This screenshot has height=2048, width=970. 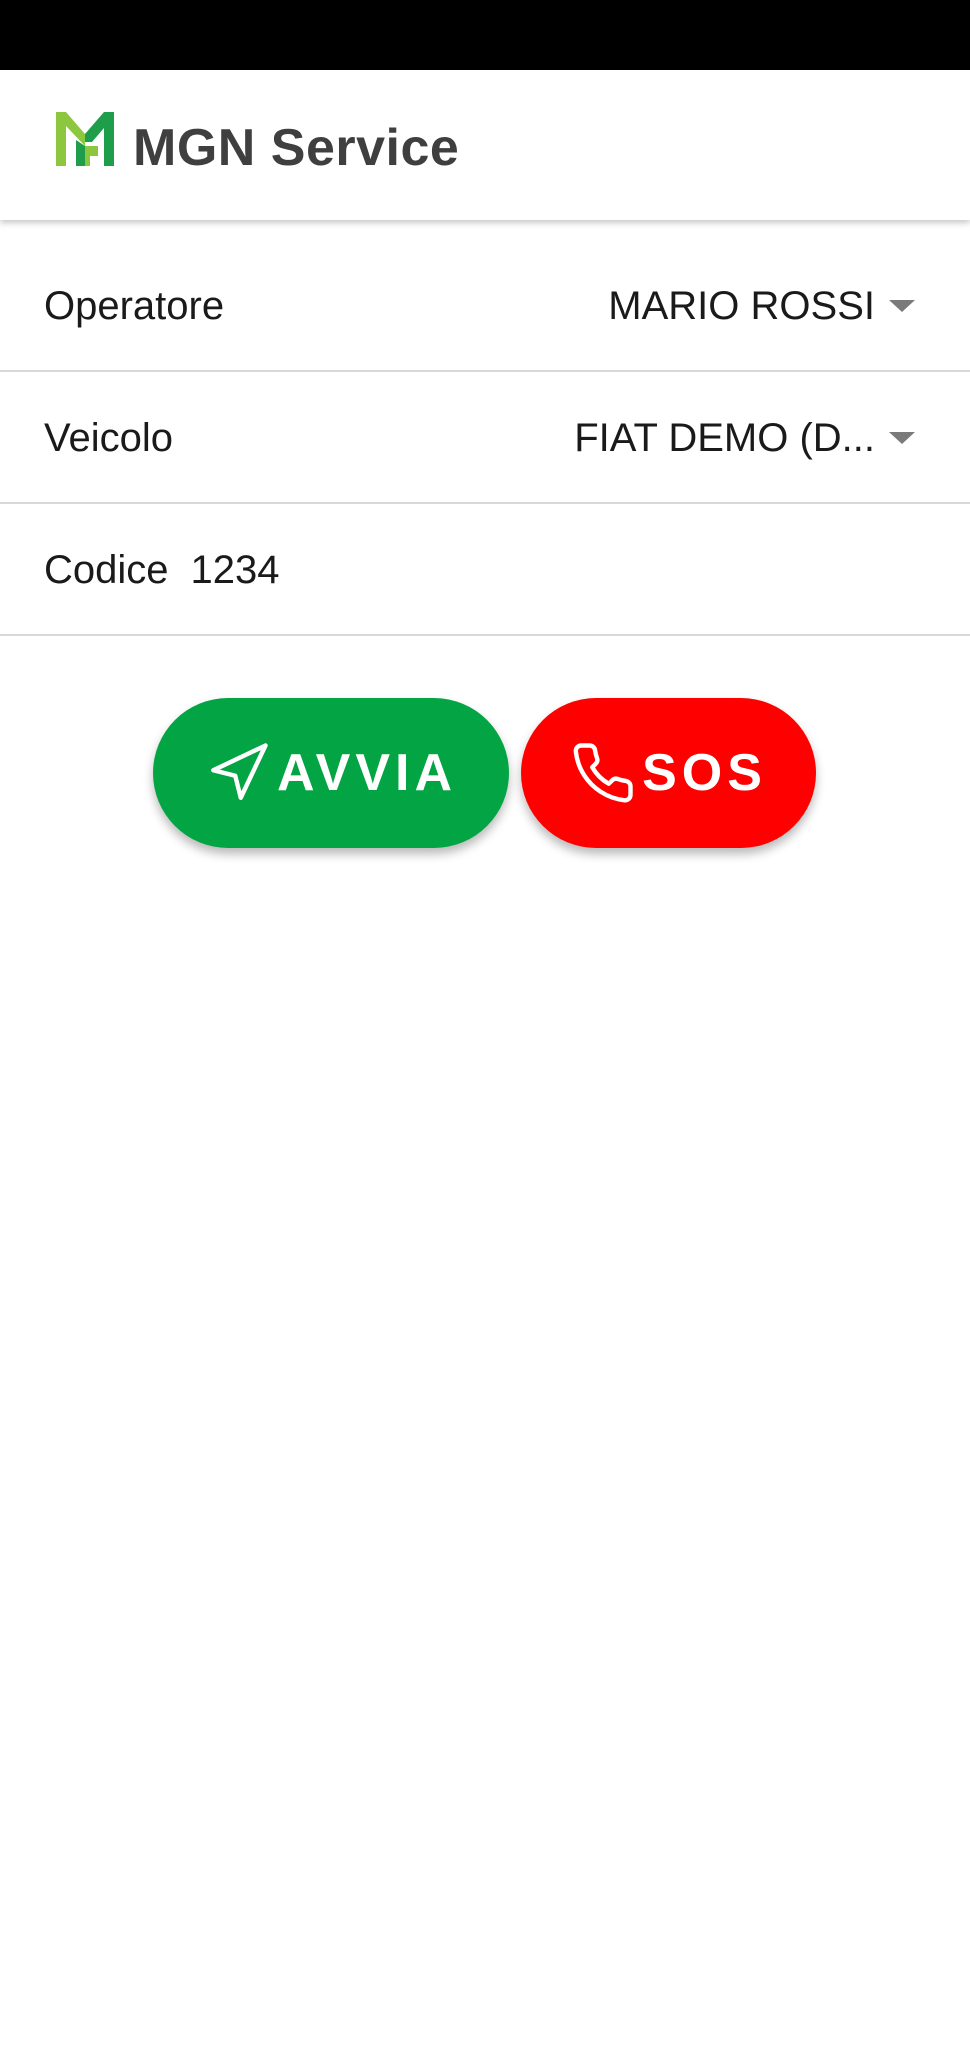 I want to click on phone-icon, so click(x=603, y=773).